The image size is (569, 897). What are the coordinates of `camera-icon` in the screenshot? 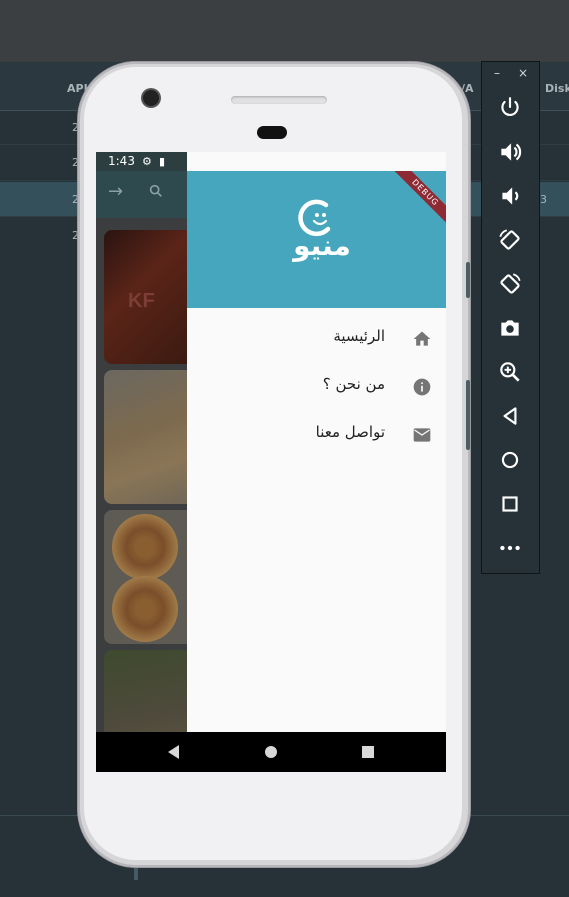 It's located at (510, 328).